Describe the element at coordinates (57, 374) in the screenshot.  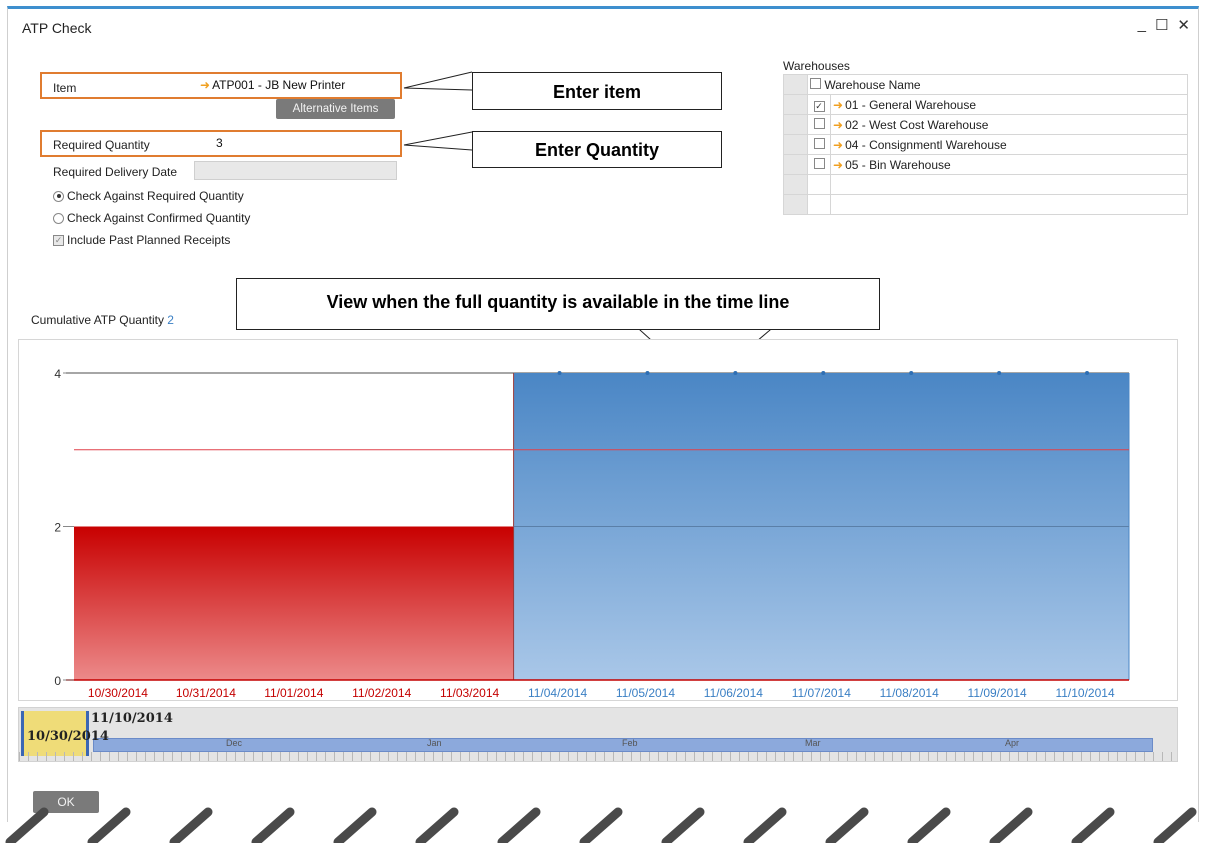
I see `y-tick-label: 4` at that location.